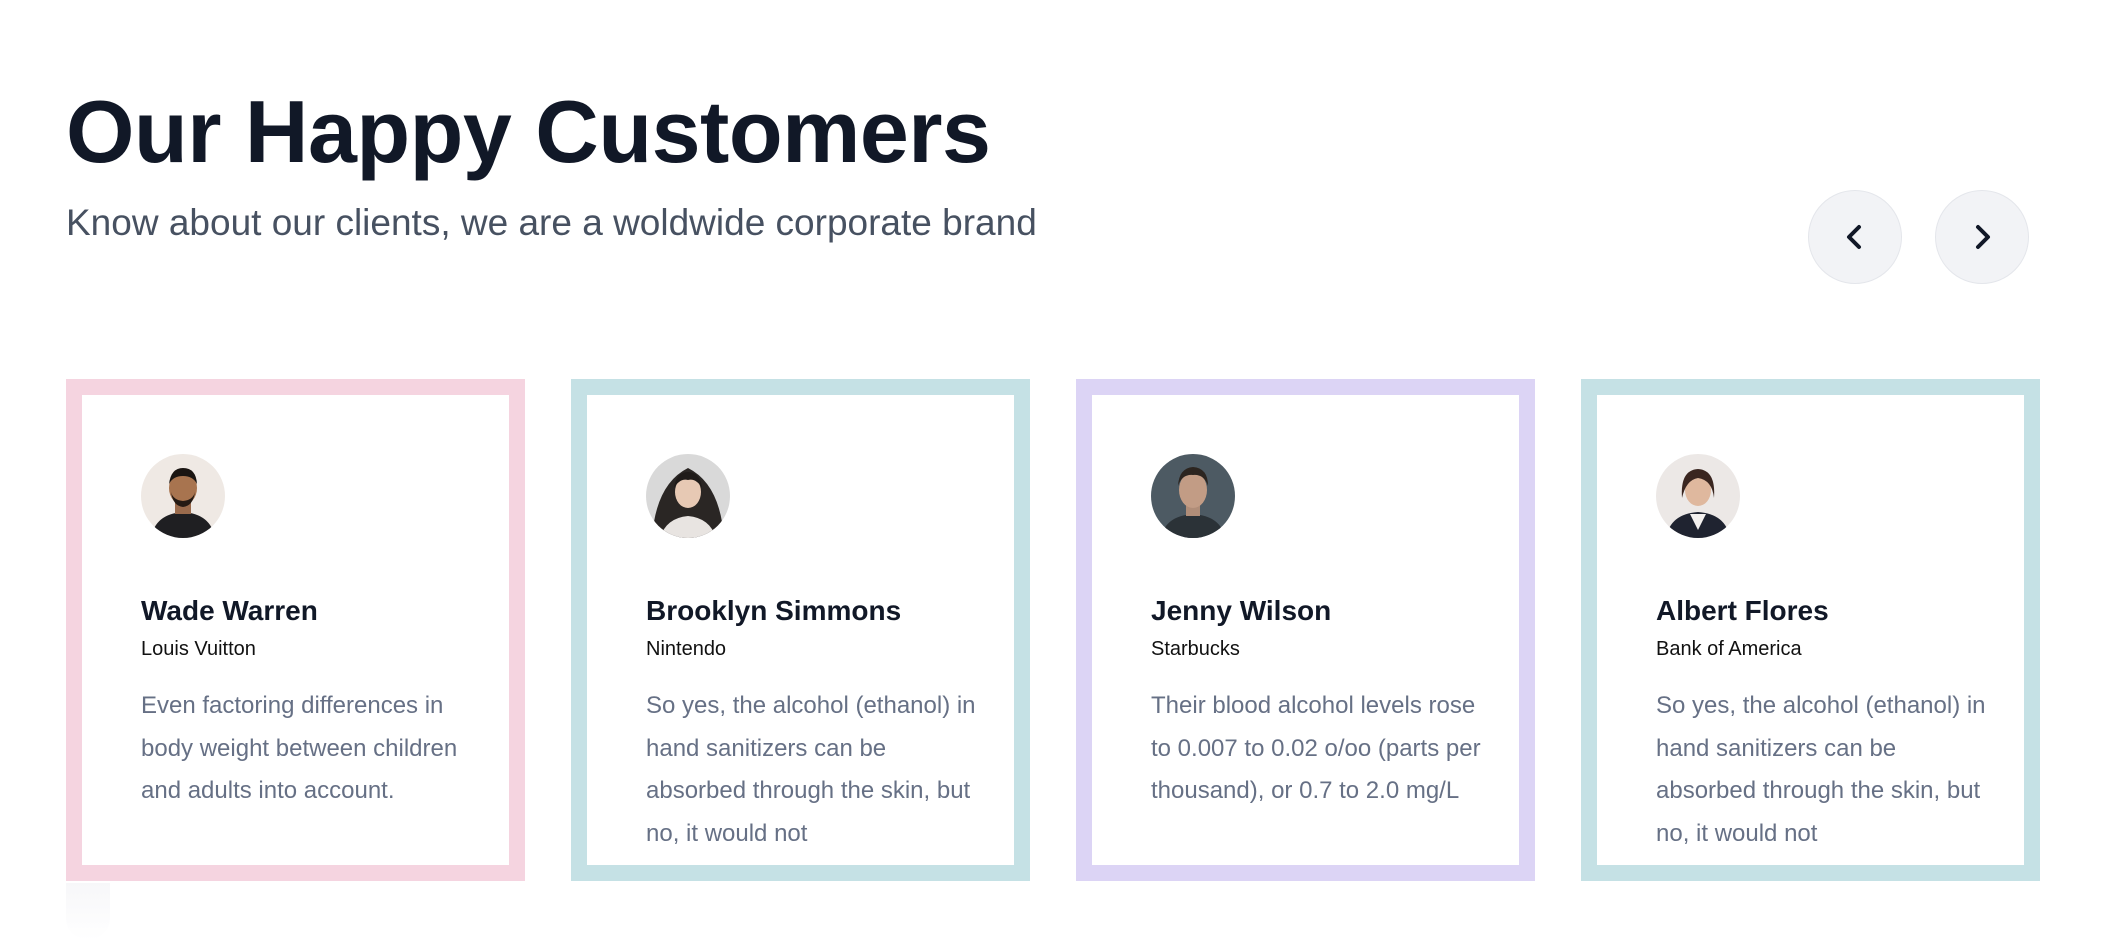 This screenshot has height=940, width=2124. What do you see at coordinates (528, 131) in the screenshot?
I see `section-title: Our Happy Customers` at bounding box center [528, 131].